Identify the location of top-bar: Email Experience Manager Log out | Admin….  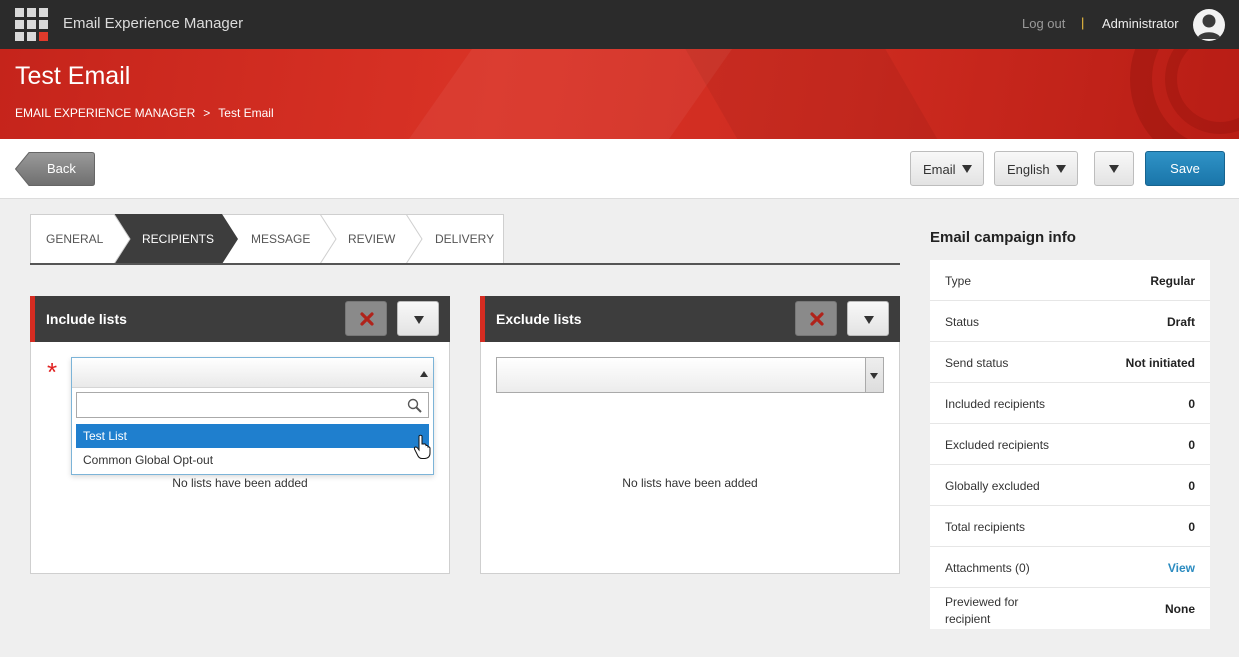
(619, 24).